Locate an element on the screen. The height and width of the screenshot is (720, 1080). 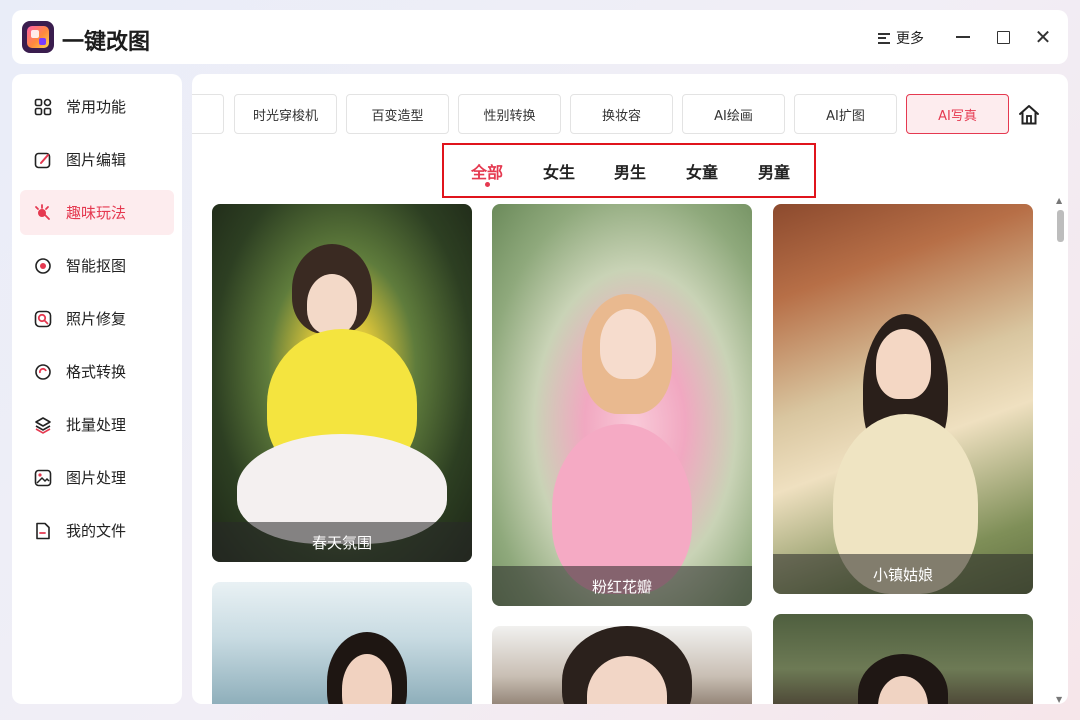
target-icon is located at coordinates (43, 266).